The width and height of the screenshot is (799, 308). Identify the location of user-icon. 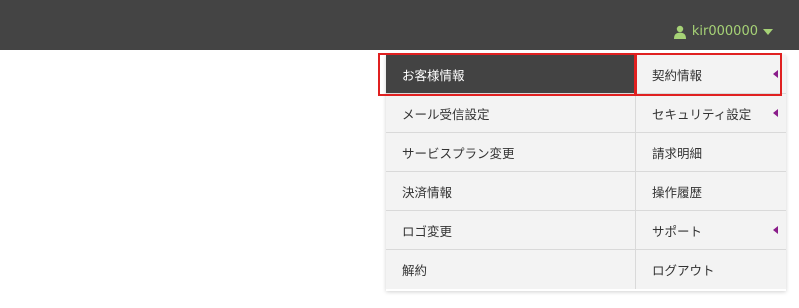
(680, 32).